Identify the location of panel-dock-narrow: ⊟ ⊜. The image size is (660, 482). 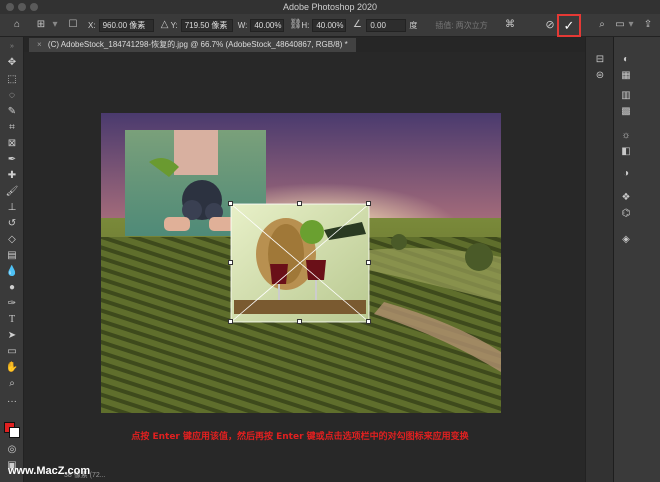
(599, 259).